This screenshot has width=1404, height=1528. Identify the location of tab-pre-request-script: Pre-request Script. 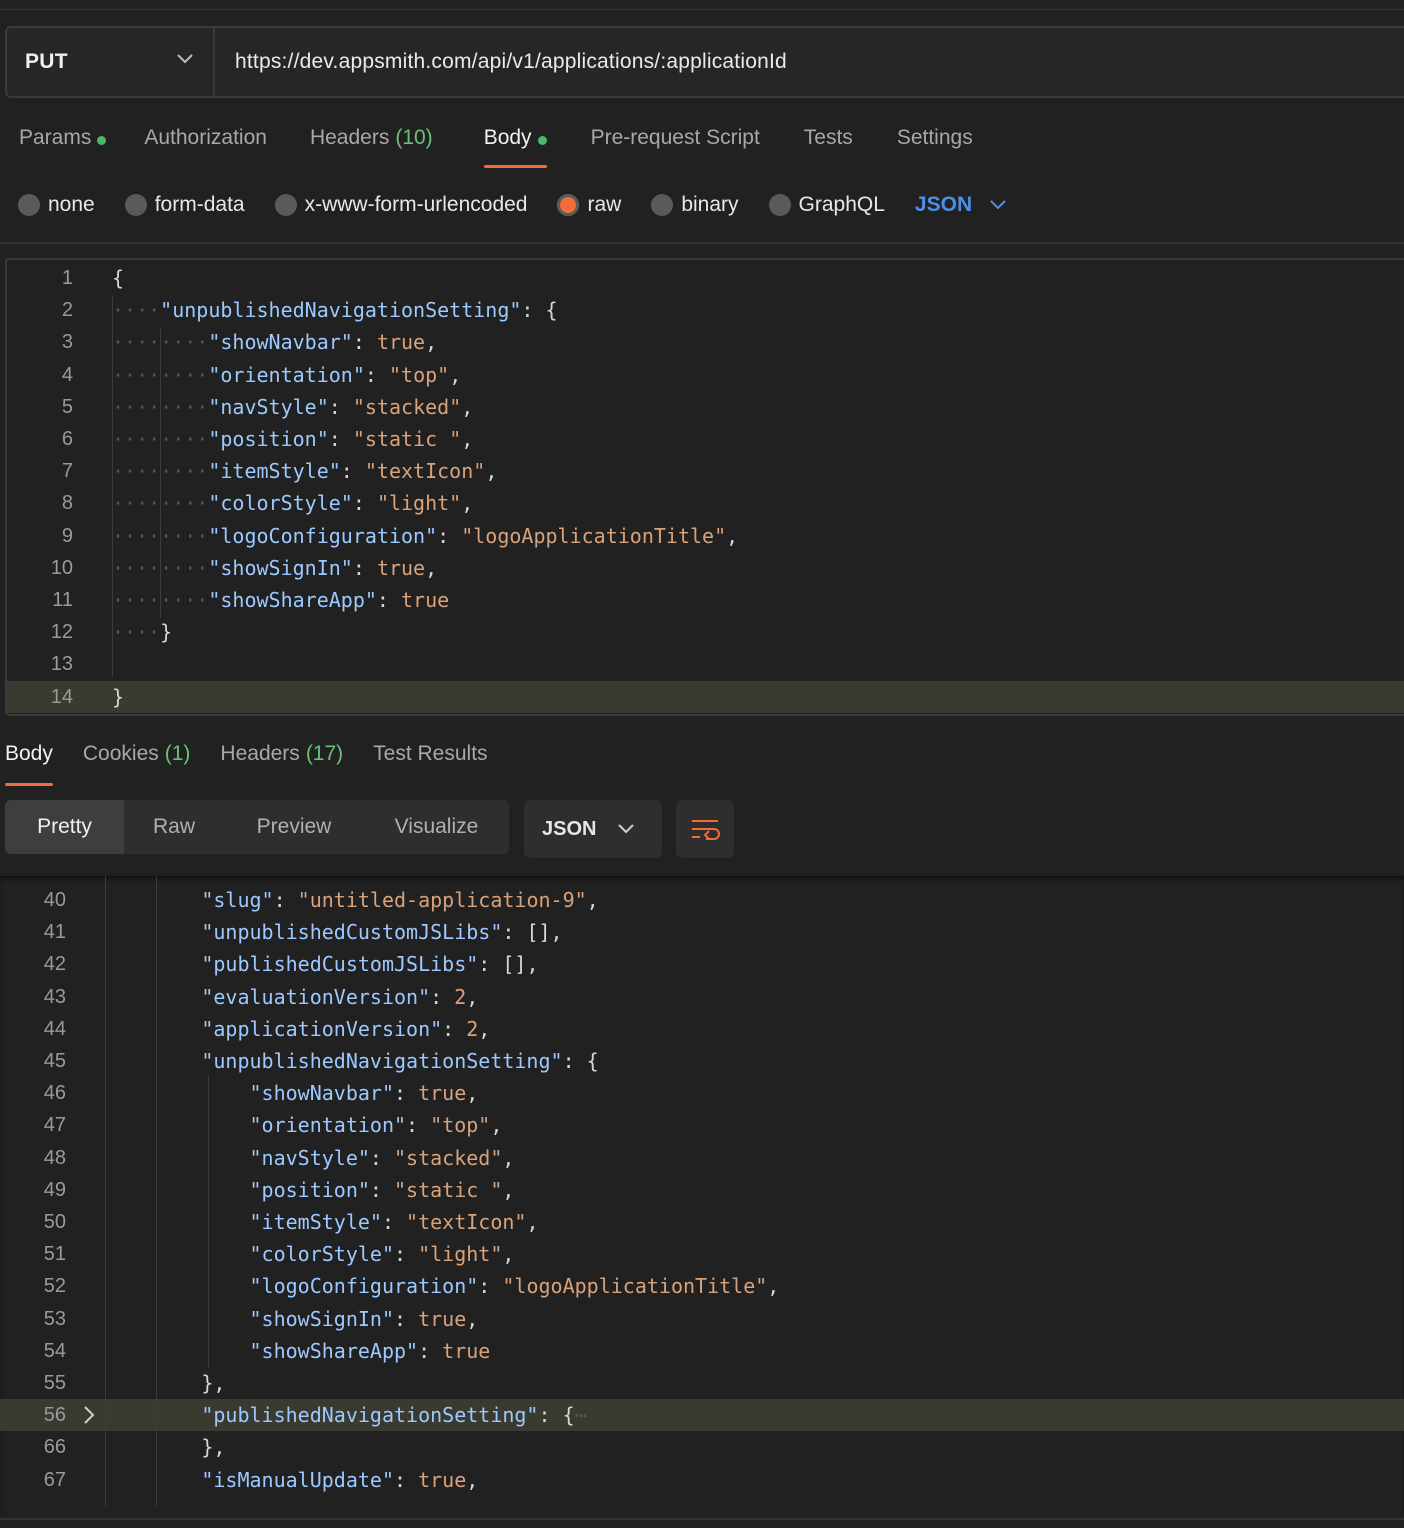
(675, 144).